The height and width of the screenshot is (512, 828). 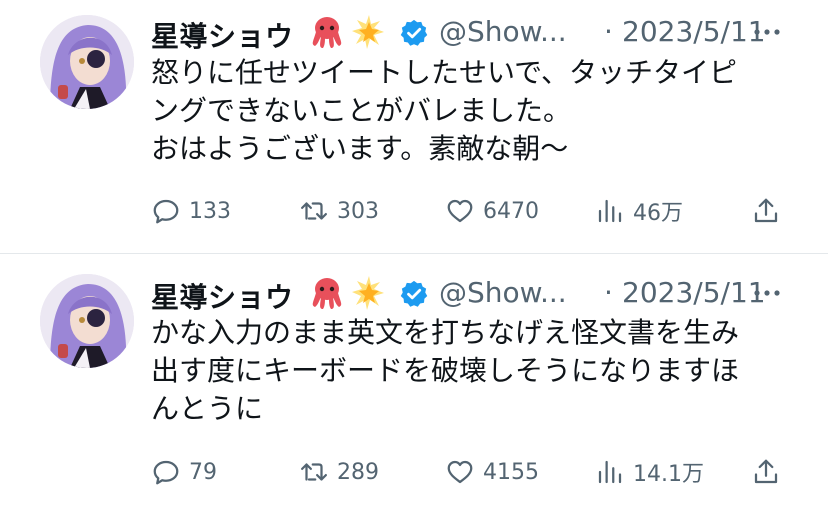 I want to click on reply-count: 133, so click(x=210, y=211).